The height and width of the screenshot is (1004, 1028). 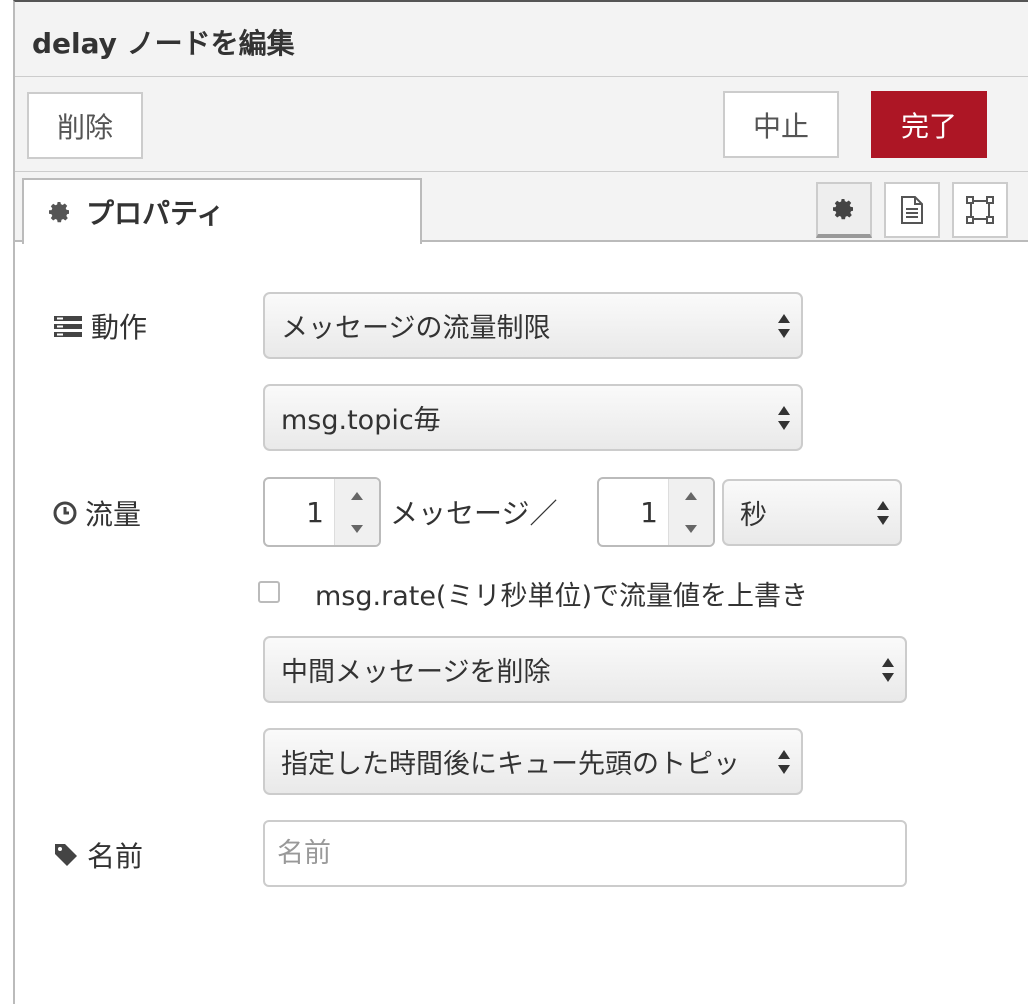 I want to click on action-select-value: メッセージの流量制限, so click(x=416, y=328).